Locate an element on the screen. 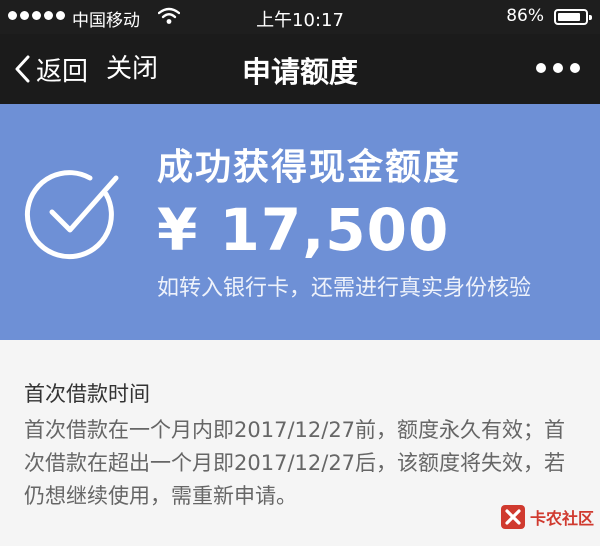  check-circle-icon is located at coordinates (71, 215).